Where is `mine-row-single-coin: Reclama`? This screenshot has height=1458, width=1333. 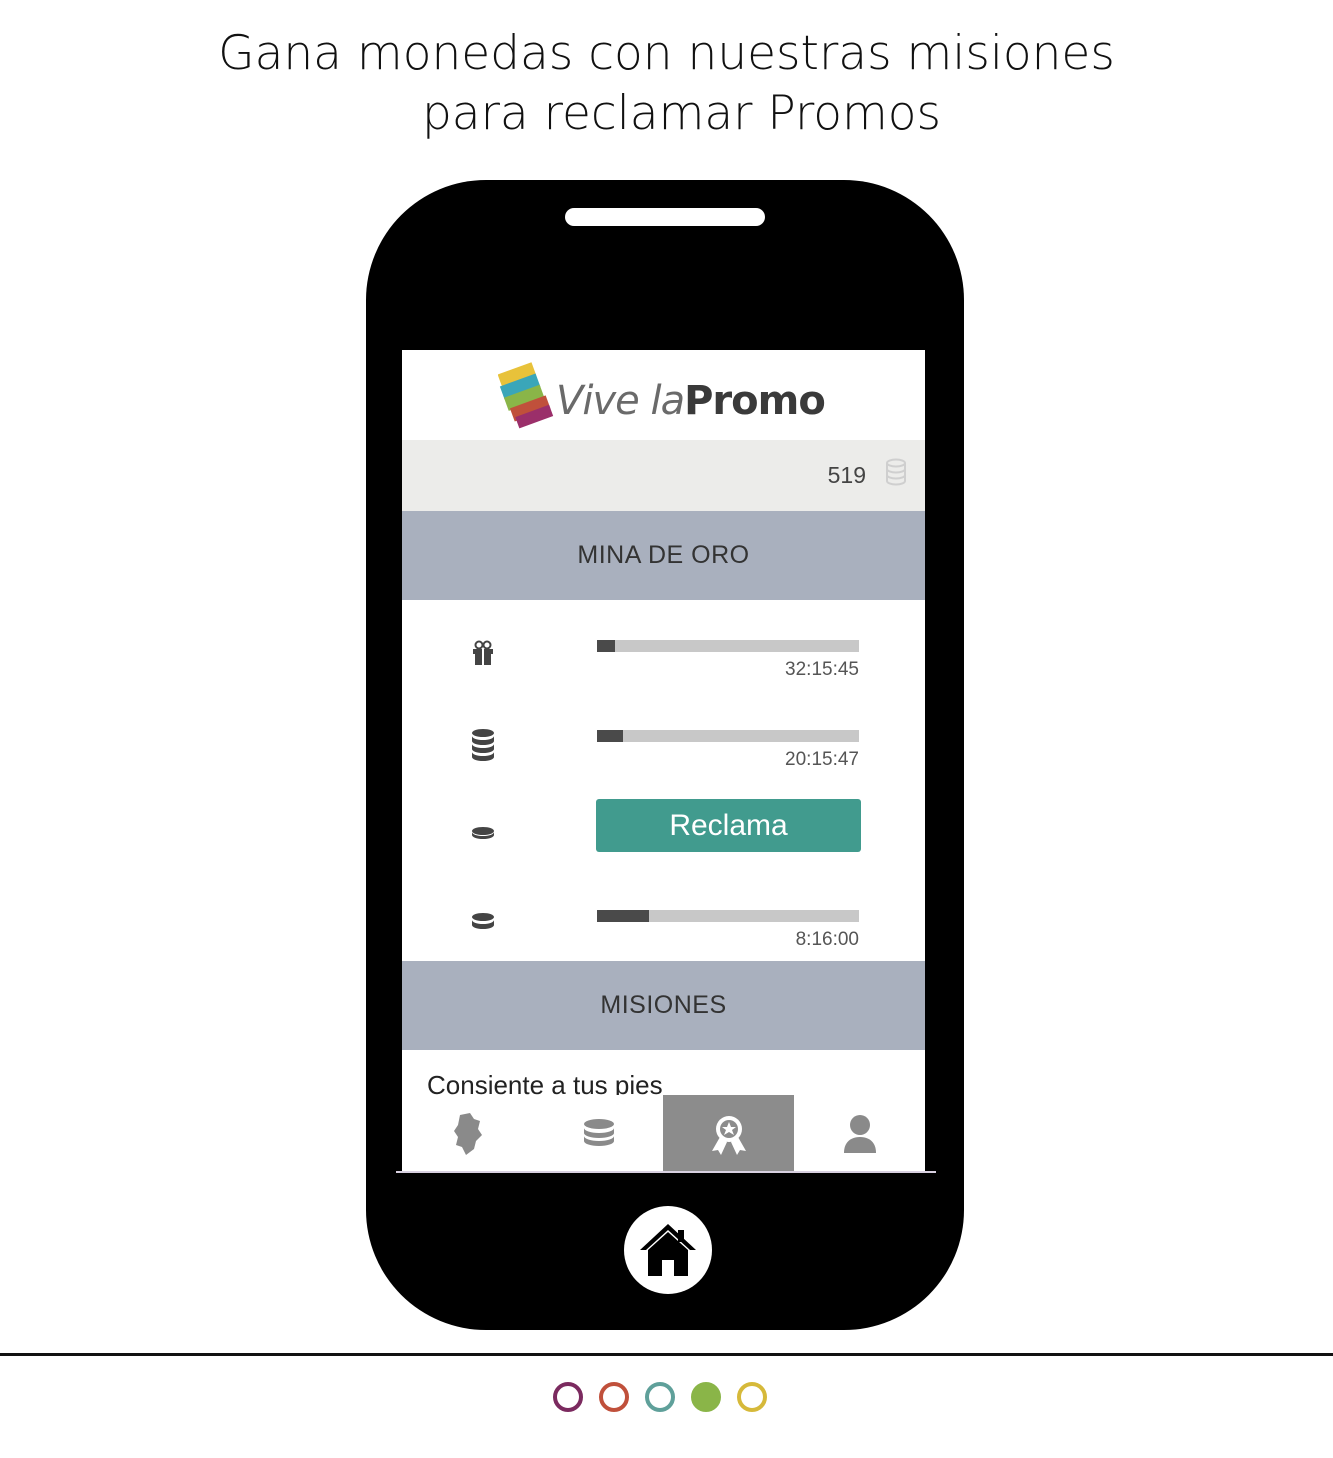
mine-row-single-coin: Reclama is located at coordinates (663, 825).